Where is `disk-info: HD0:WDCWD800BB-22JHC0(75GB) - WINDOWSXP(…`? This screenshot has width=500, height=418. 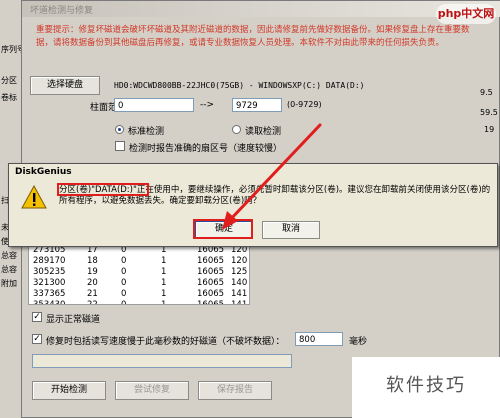 disk-info: HD0:WDCWD800BB-22JHC0(75GB) - WINDOWSXP(… is located at coordinates (239, 85).